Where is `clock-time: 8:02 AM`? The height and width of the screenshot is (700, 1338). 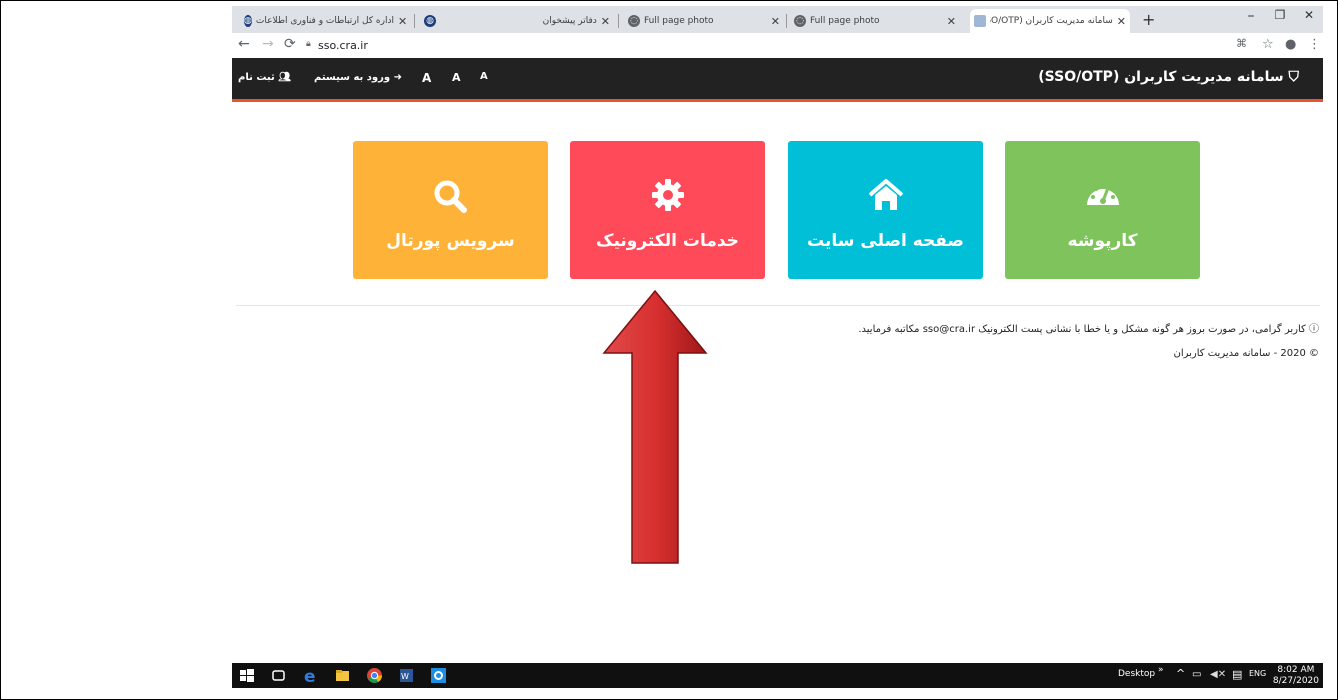
clock-time: 8:02 AM is located at coordinates (1296, 670).